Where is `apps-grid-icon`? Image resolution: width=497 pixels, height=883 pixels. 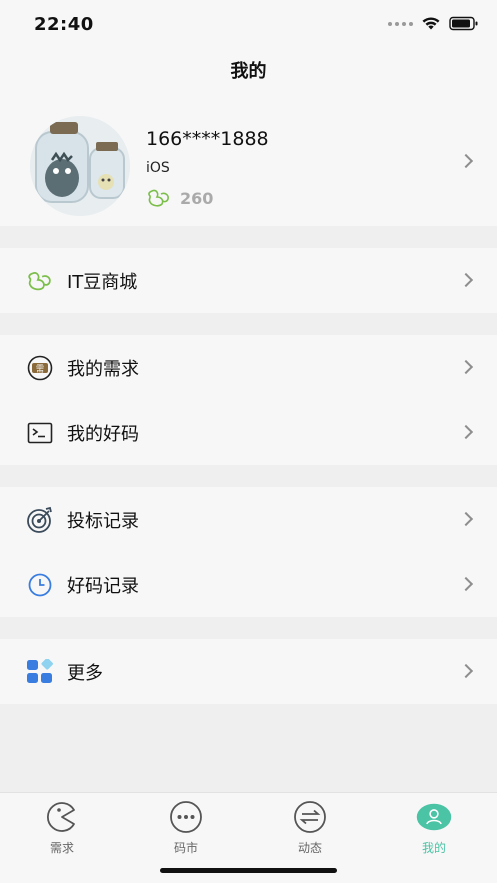
apps-grid-icon is located at coordinates (40, 672).